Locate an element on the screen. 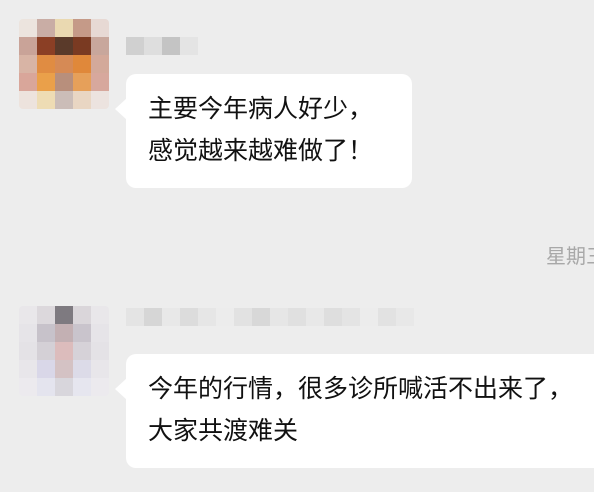 This screenshot has height=492, width=594. message-line: 感觉越来越难做了！ is located at coordinates (261, 150).